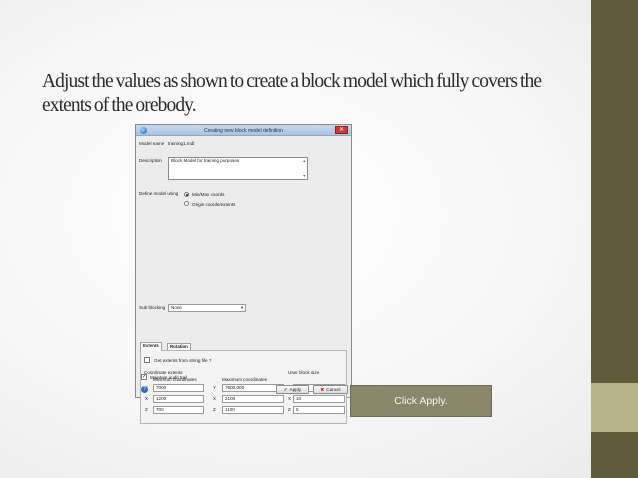  What do you see at coordinates (319, 410) in the screenshot?
I see `block-z-input: 5` at bounding box center [319, 410].